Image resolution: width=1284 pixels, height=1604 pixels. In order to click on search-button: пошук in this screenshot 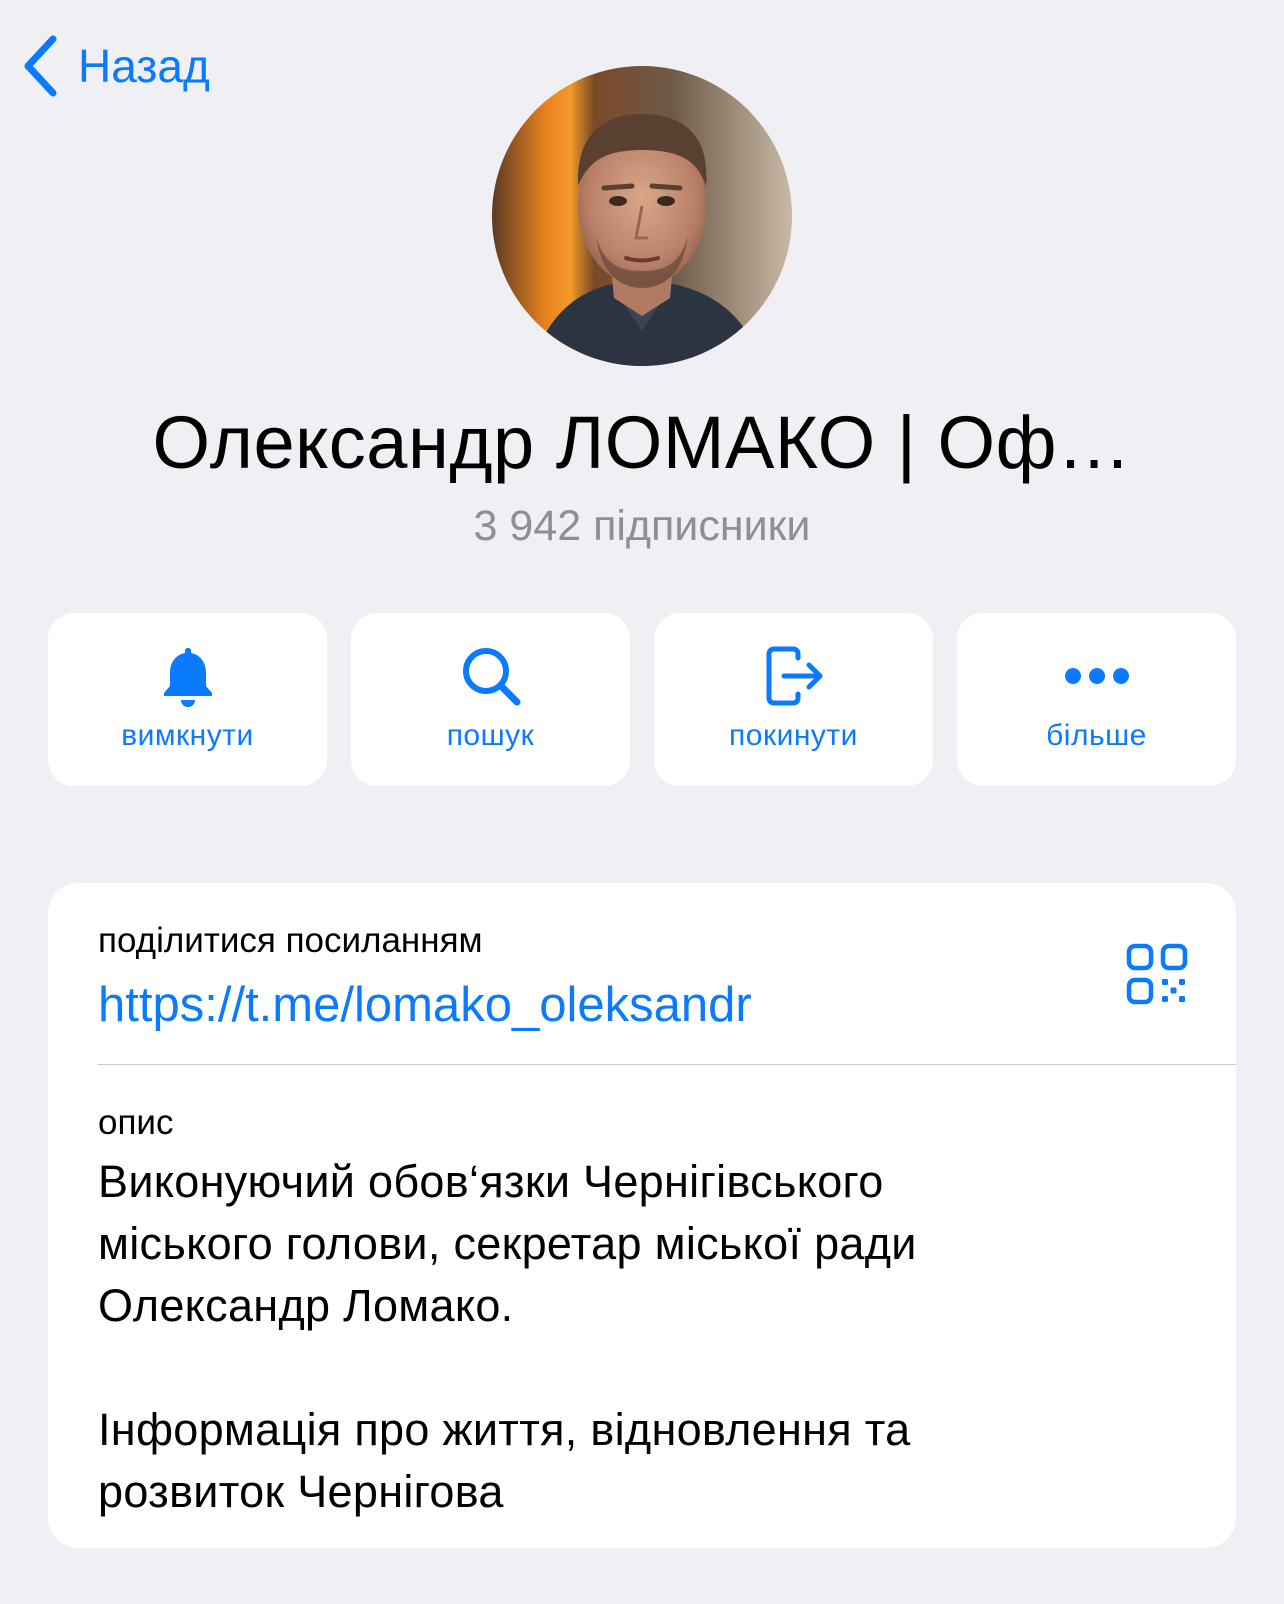, I will do `click(490, 699)`.